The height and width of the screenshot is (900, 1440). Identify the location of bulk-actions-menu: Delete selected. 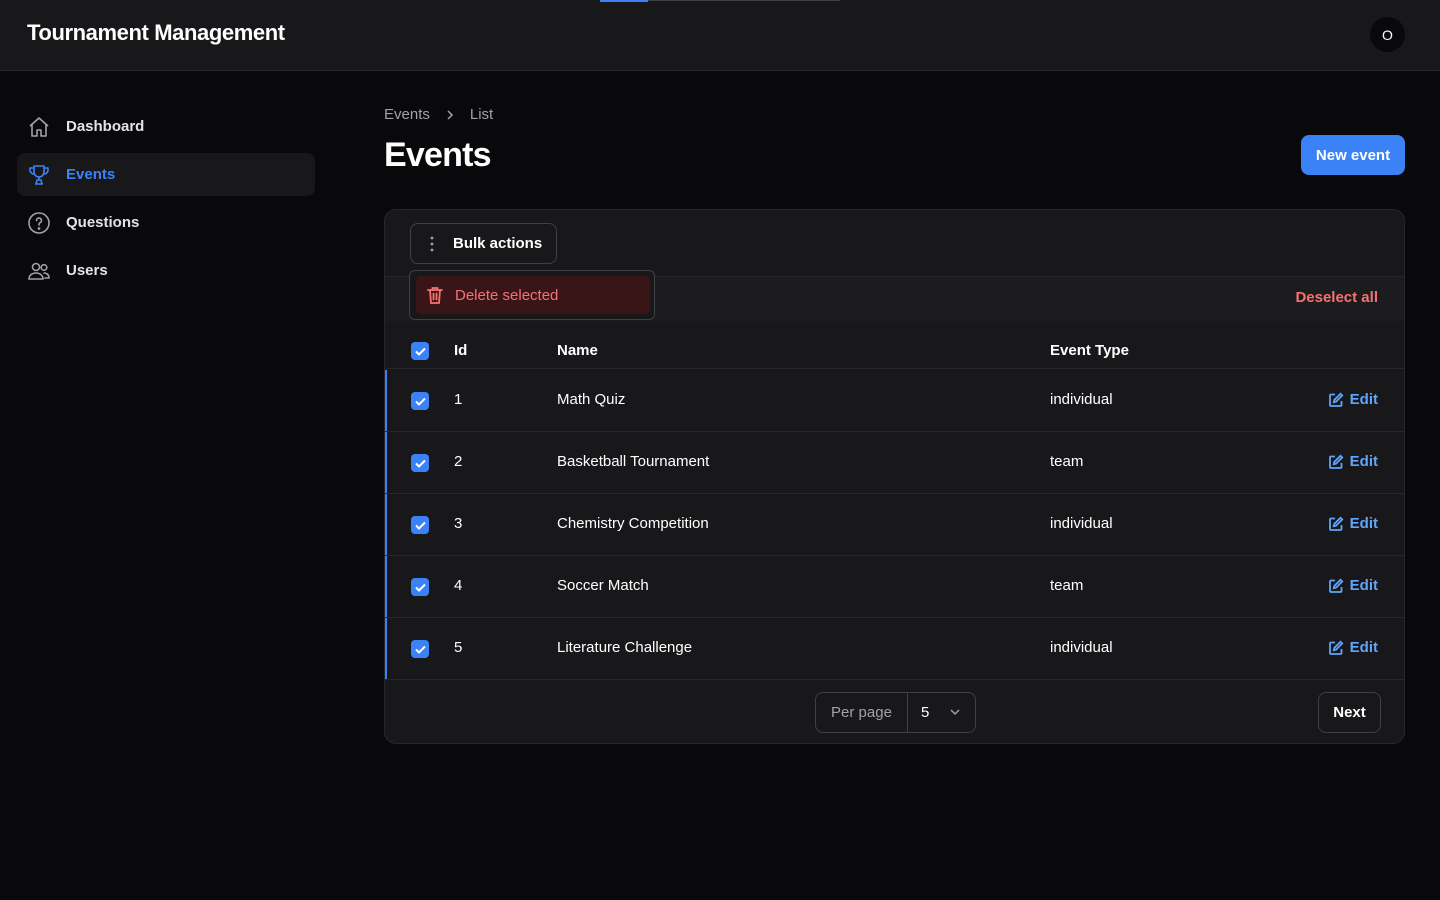
(532, 295).